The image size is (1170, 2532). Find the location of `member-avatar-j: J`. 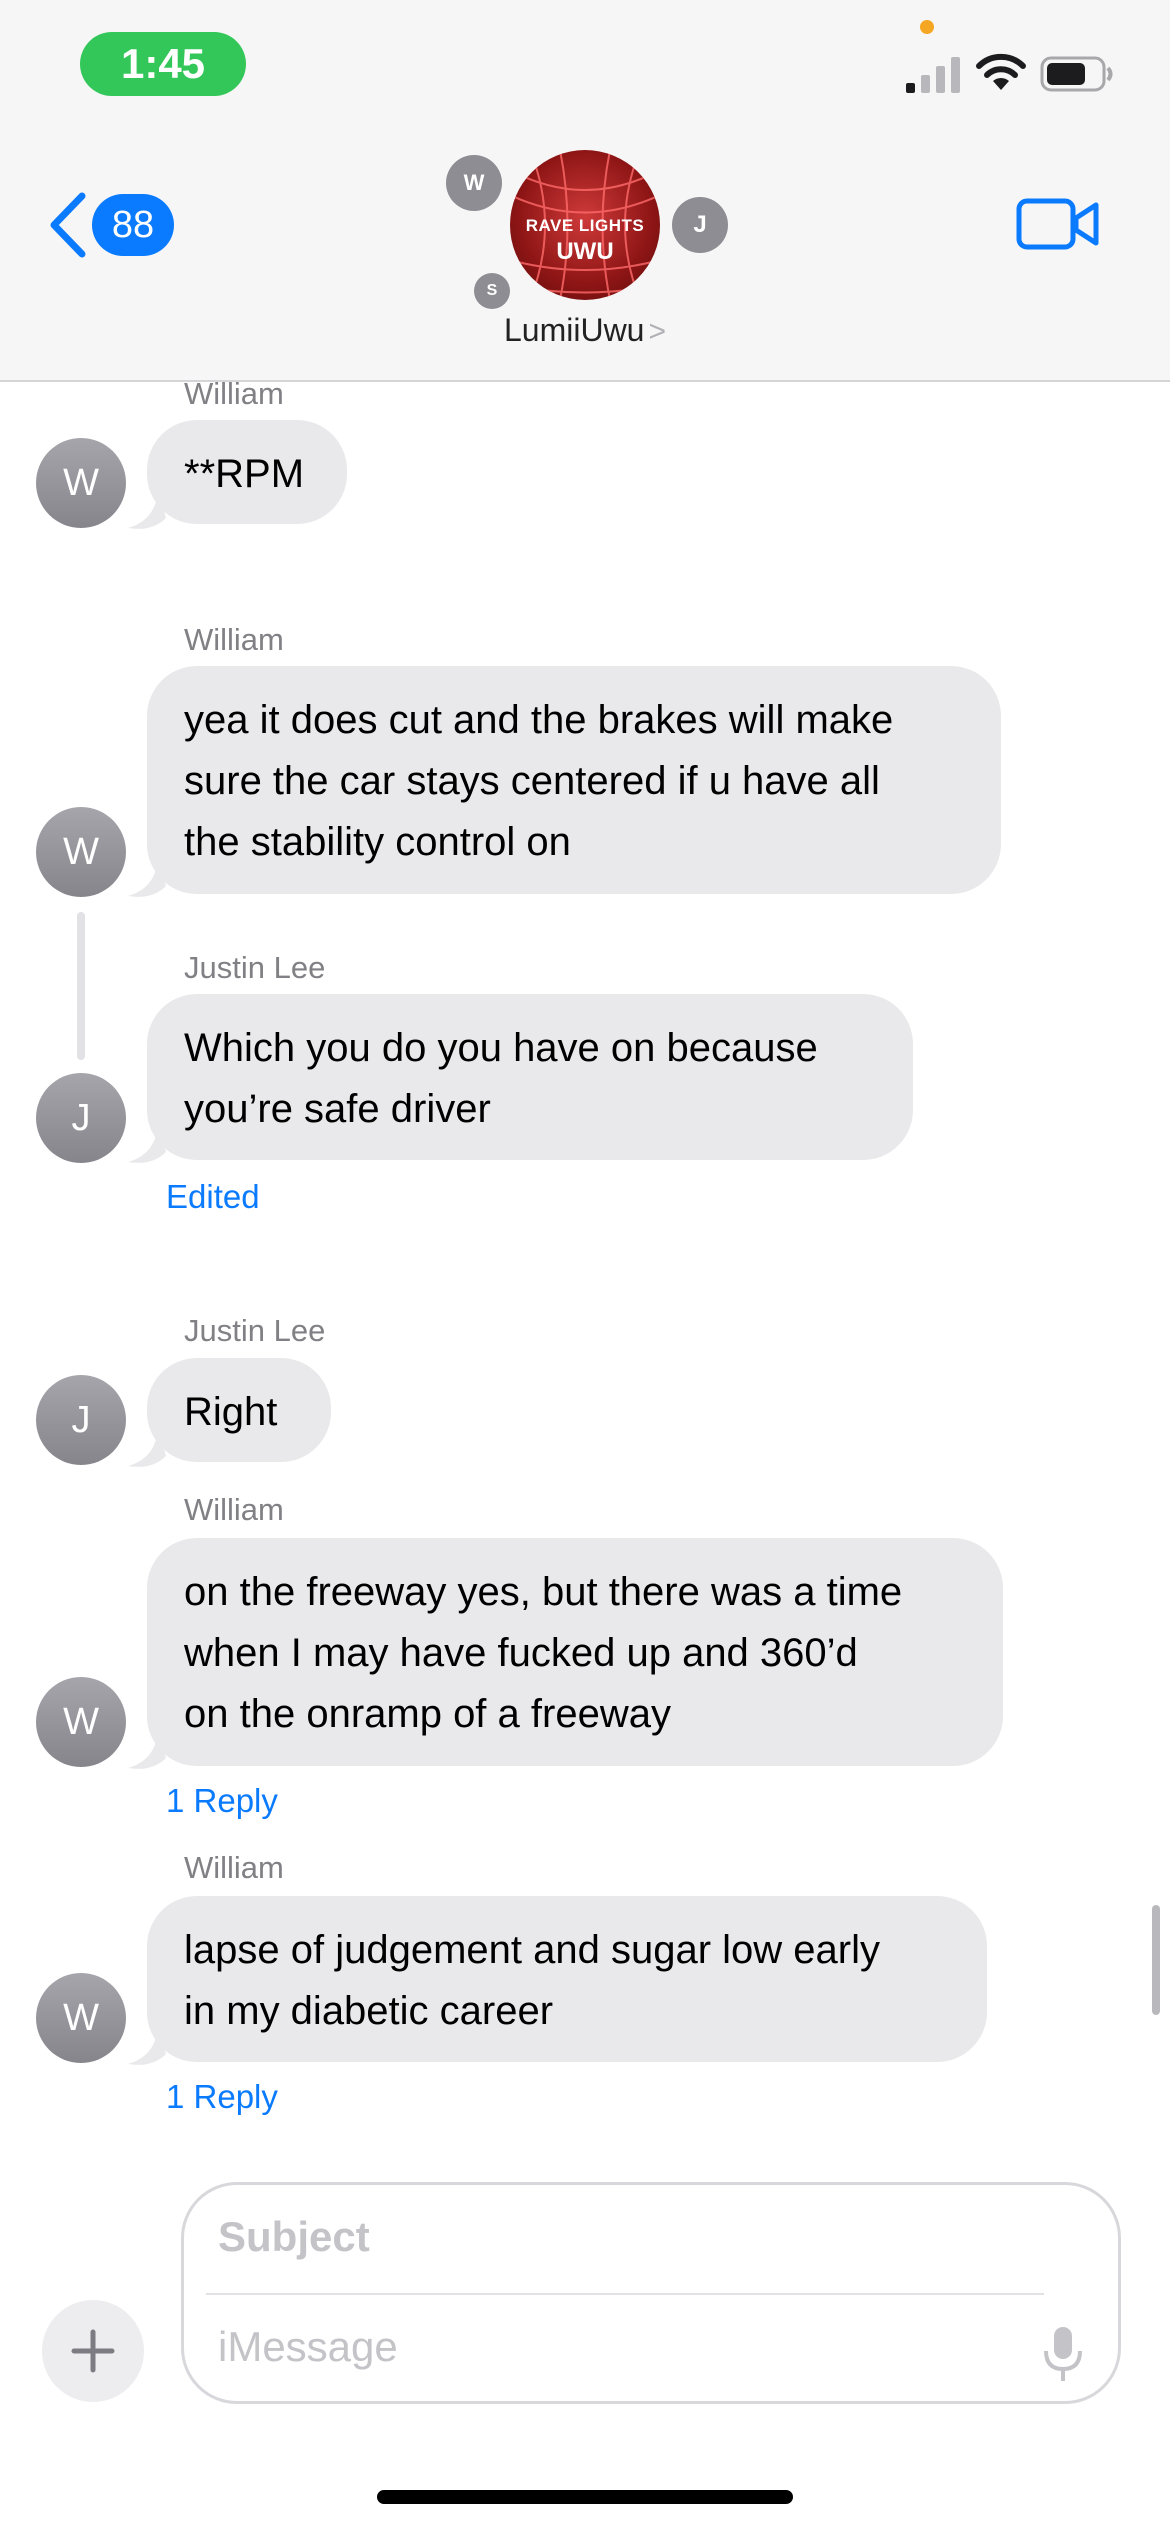

member-avatar-j: J is located at coordinates (700, 225).